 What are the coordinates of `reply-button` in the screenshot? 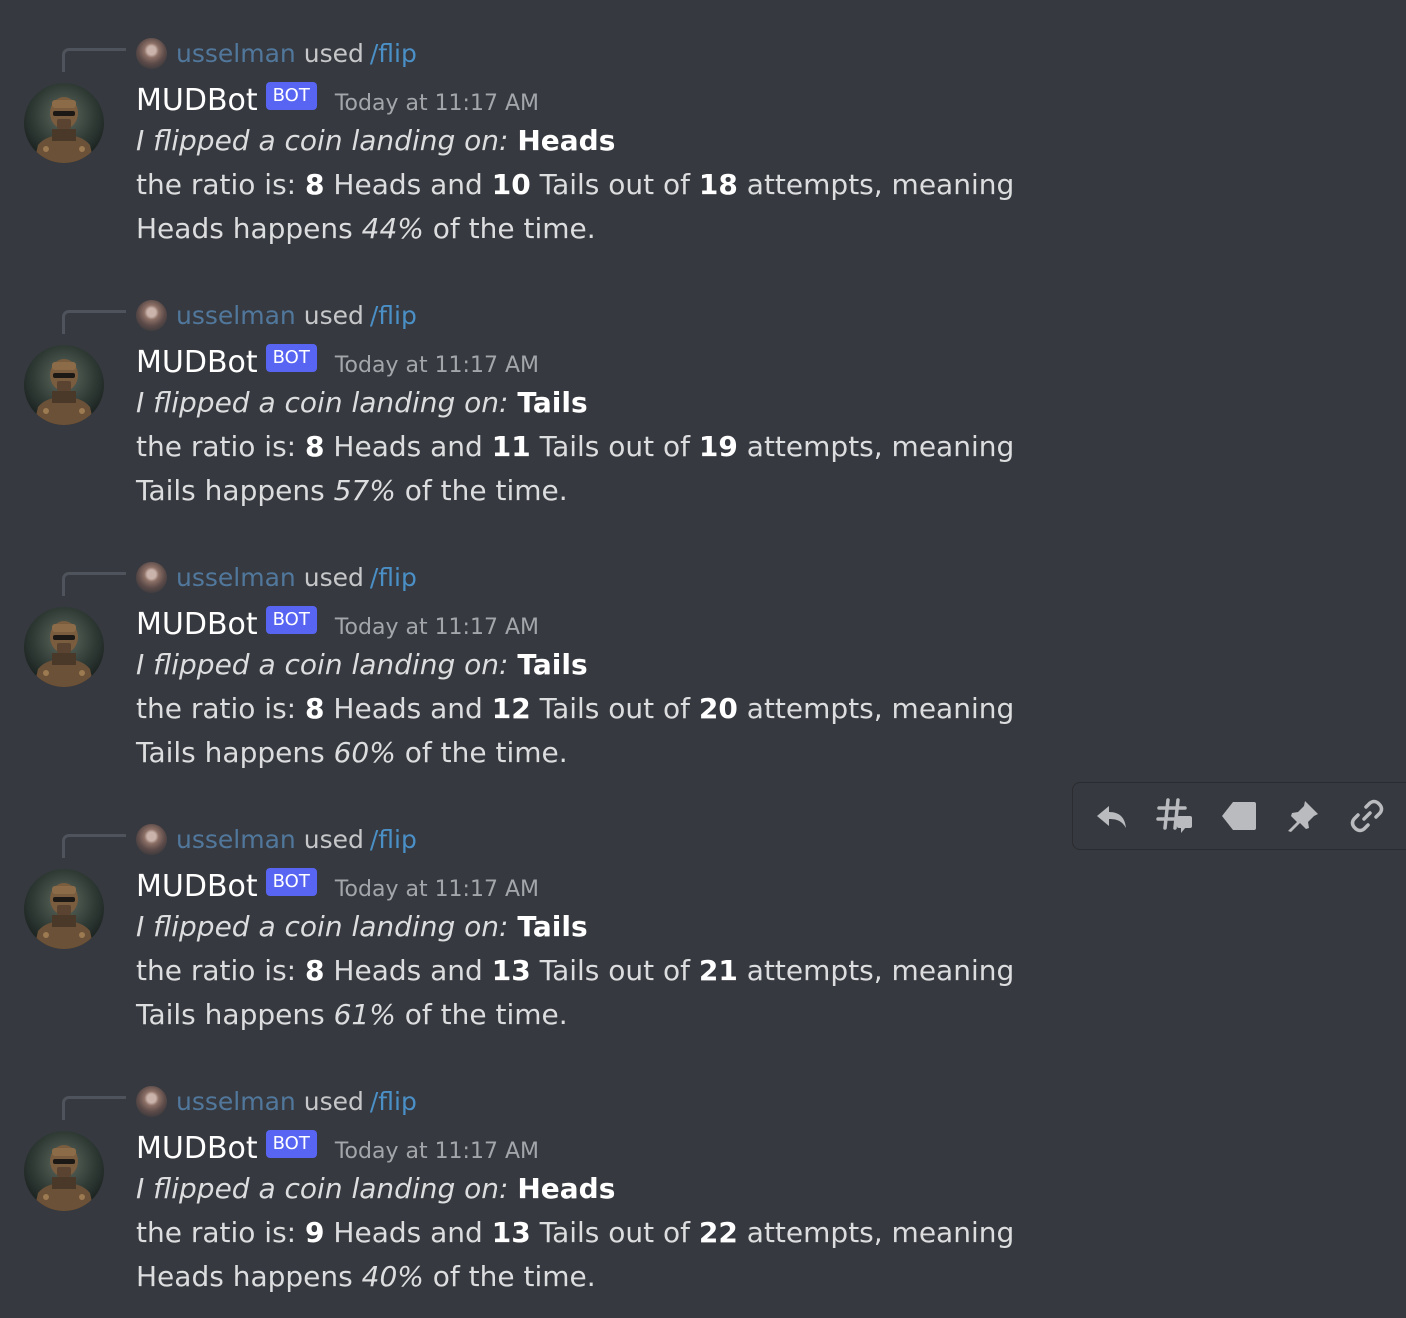 It's located at (1111, 816).